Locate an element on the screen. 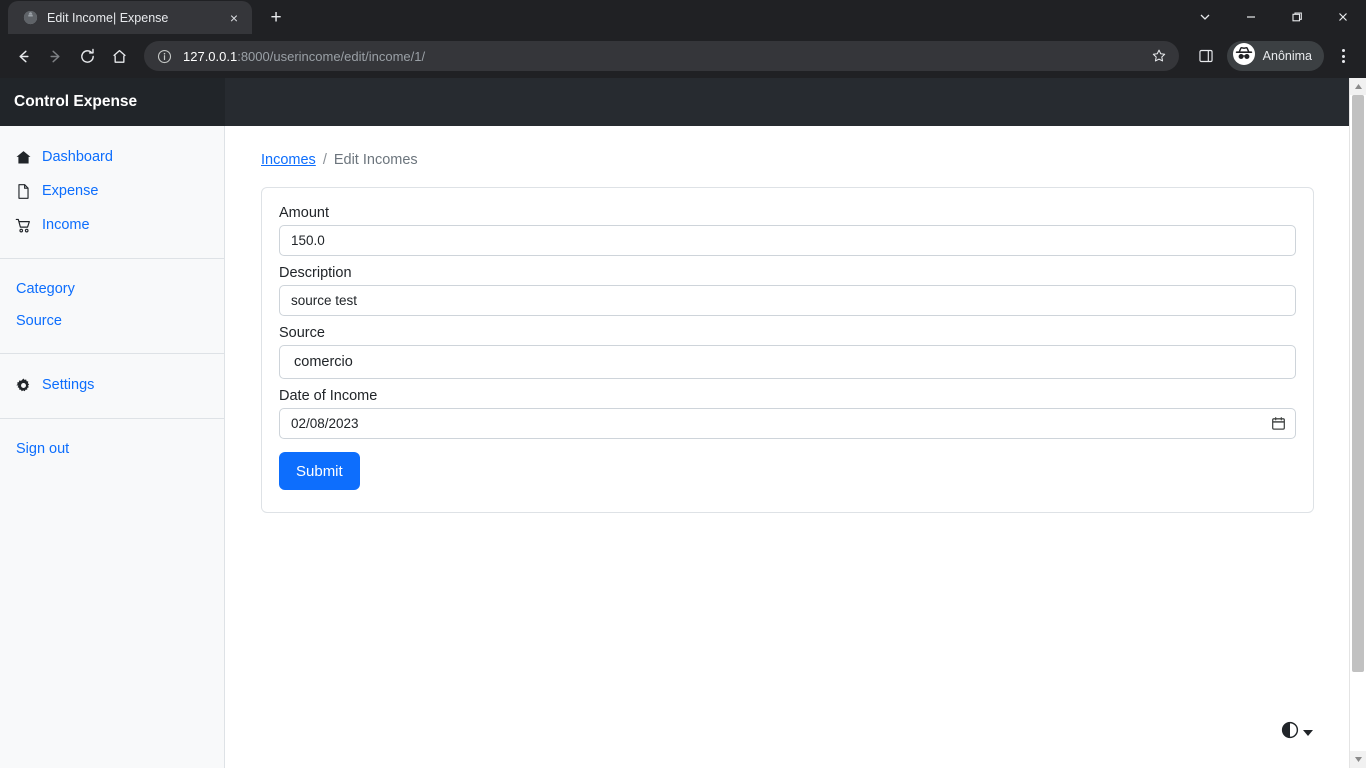  star-icon is located at coordinates (1159, 56).